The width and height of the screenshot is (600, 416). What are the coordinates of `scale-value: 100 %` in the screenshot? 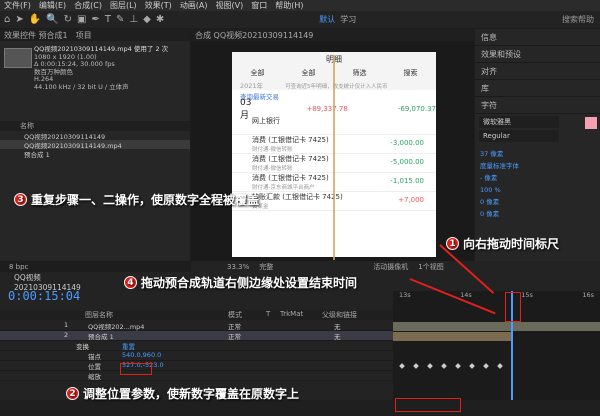 It's located at (537, 190).